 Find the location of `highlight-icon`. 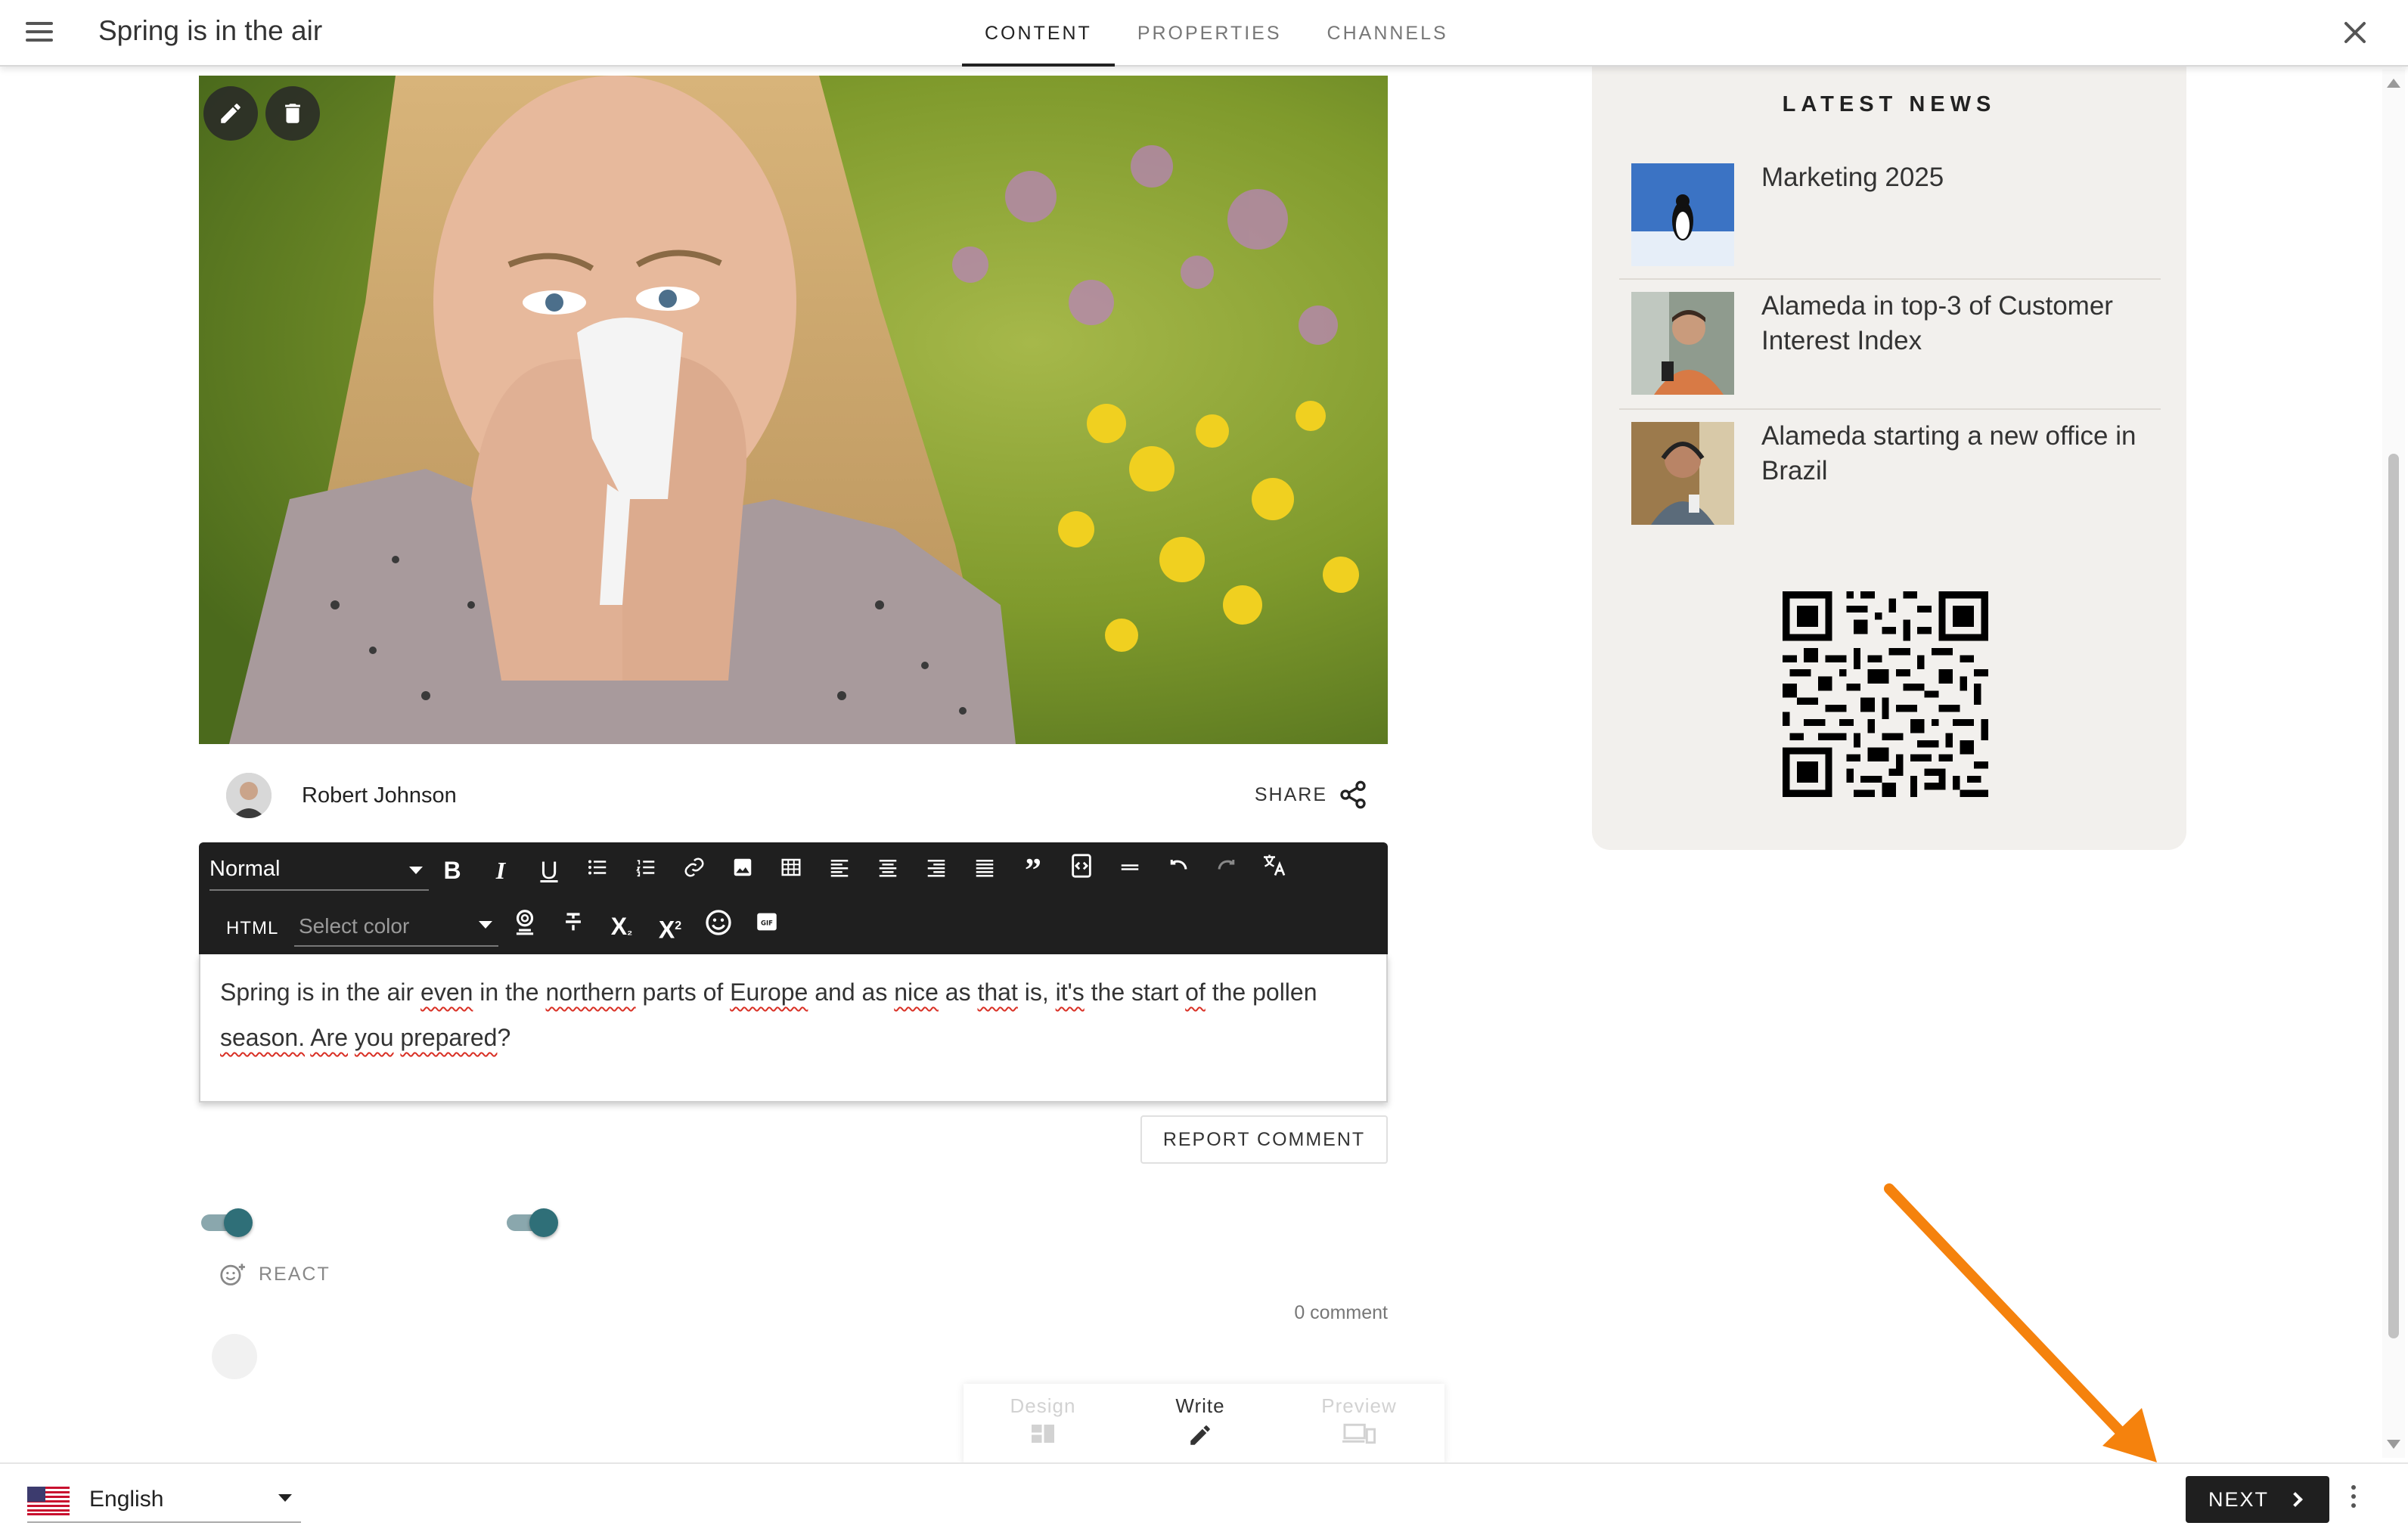

highlight-icon is located at coordinates (525, 926).